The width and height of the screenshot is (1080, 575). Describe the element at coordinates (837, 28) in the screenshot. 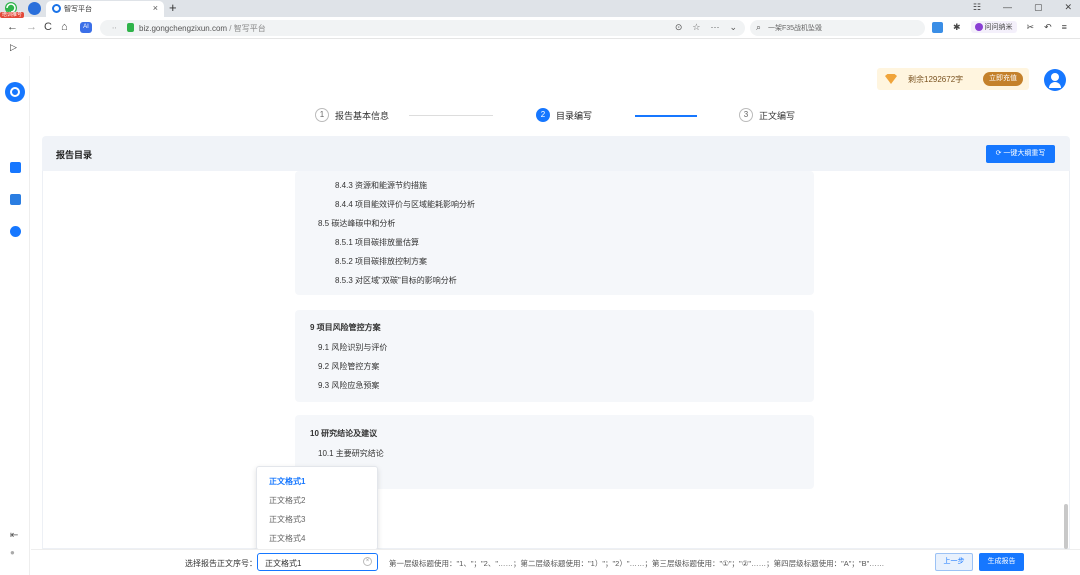

I see `browser-search-box: ⌕ 一架F35战机坠毁` at that location.